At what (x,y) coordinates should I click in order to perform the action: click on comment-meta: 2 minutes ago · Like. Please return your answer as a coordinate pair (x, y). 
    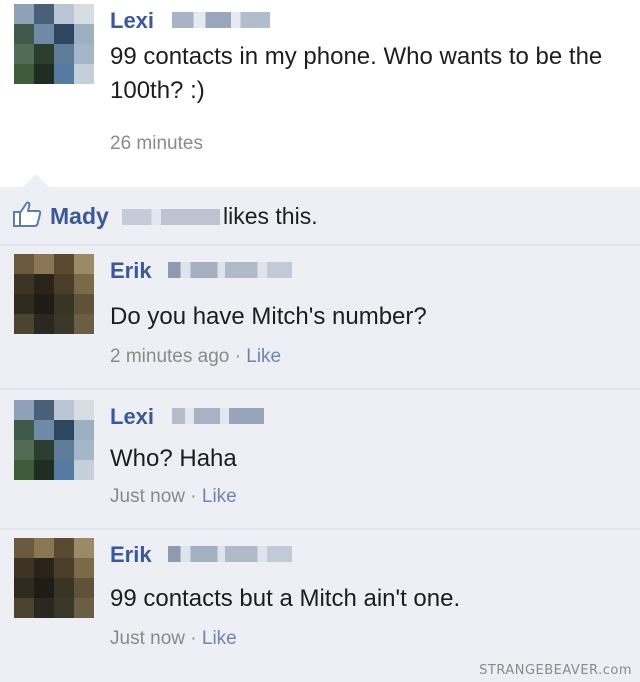
    Looking at the image, I should click on (195, 357).